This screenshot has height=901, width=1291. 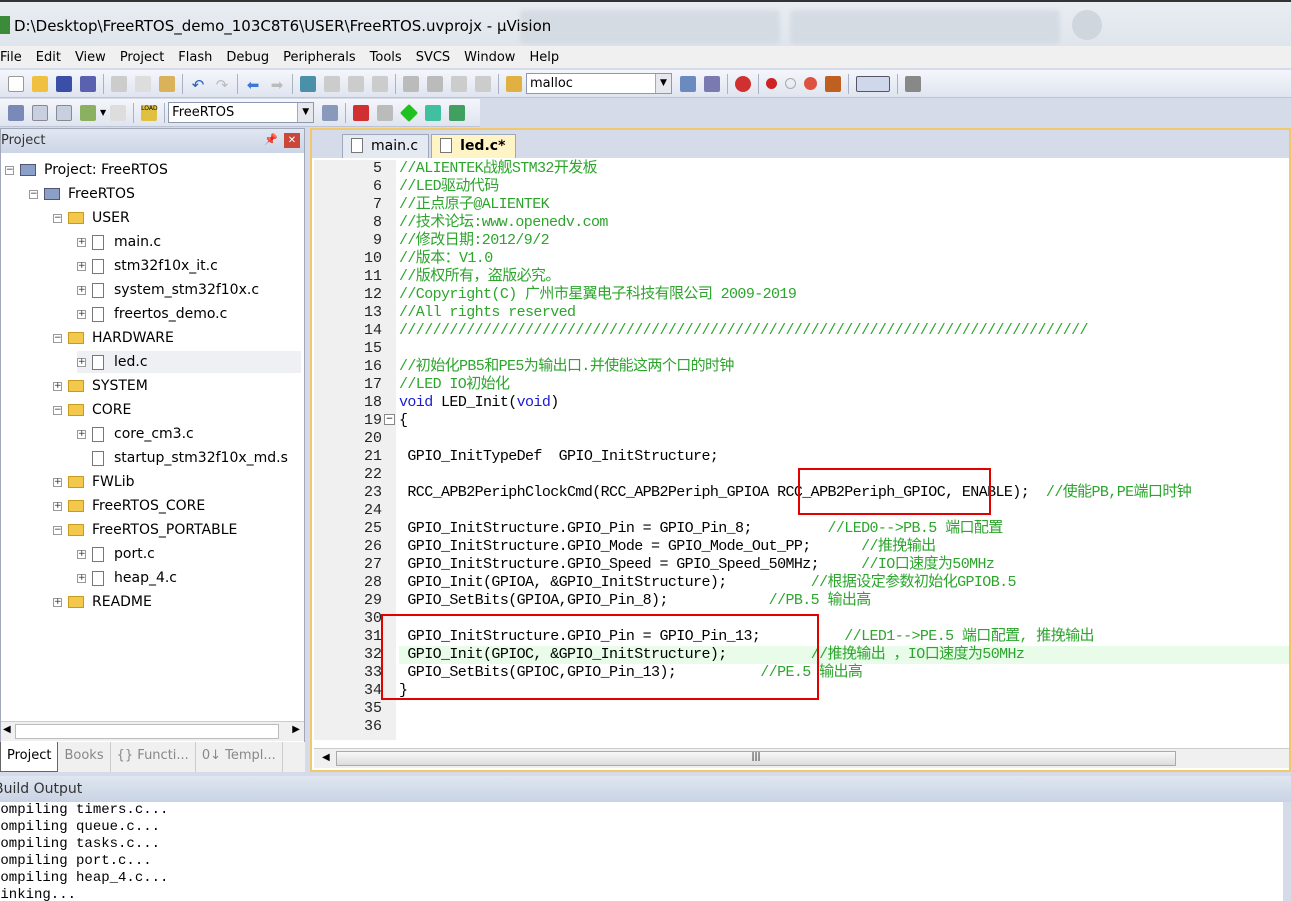 I want to click on breakpoint-icon, so click(x=771, y=83).